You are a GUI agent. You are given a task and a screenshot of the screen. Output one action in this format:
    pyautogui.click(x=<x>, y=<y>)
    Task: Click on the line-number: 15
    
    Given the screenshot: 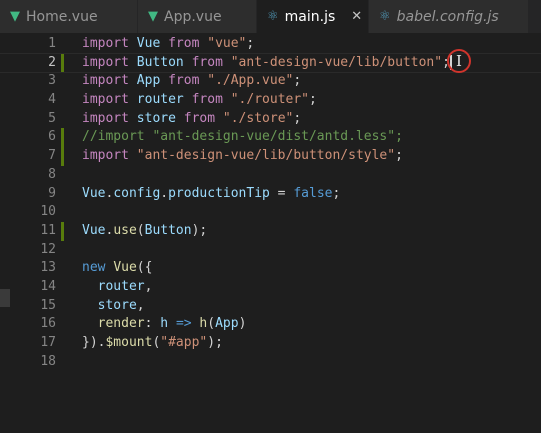 What is the action you would take?
    pyautogui.click(x=48, y=305)
    